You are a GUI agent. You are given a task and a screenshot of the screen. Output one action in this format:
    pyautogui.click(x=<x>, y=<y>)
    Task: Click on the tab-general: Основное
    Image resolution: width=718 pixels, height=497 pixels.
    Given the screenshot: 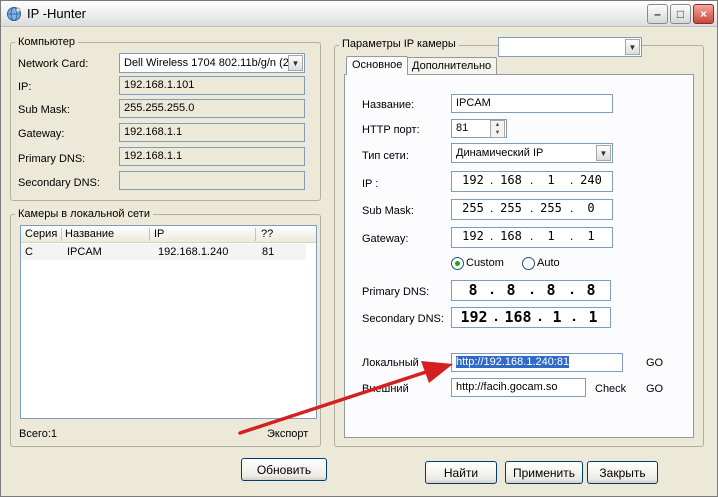 What is the action you would take?
    pyautogui.click(x=377, y=65)
    